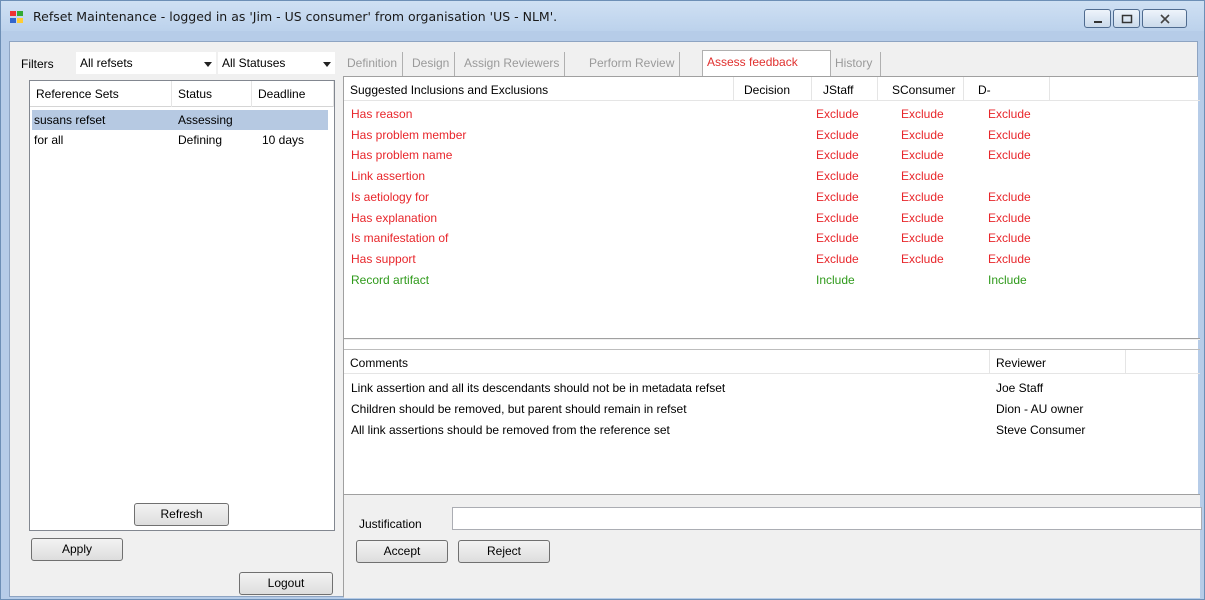 The height and width of the screenshot is (600, 1205). I want to click on maximize-button, so click(1126, 18).